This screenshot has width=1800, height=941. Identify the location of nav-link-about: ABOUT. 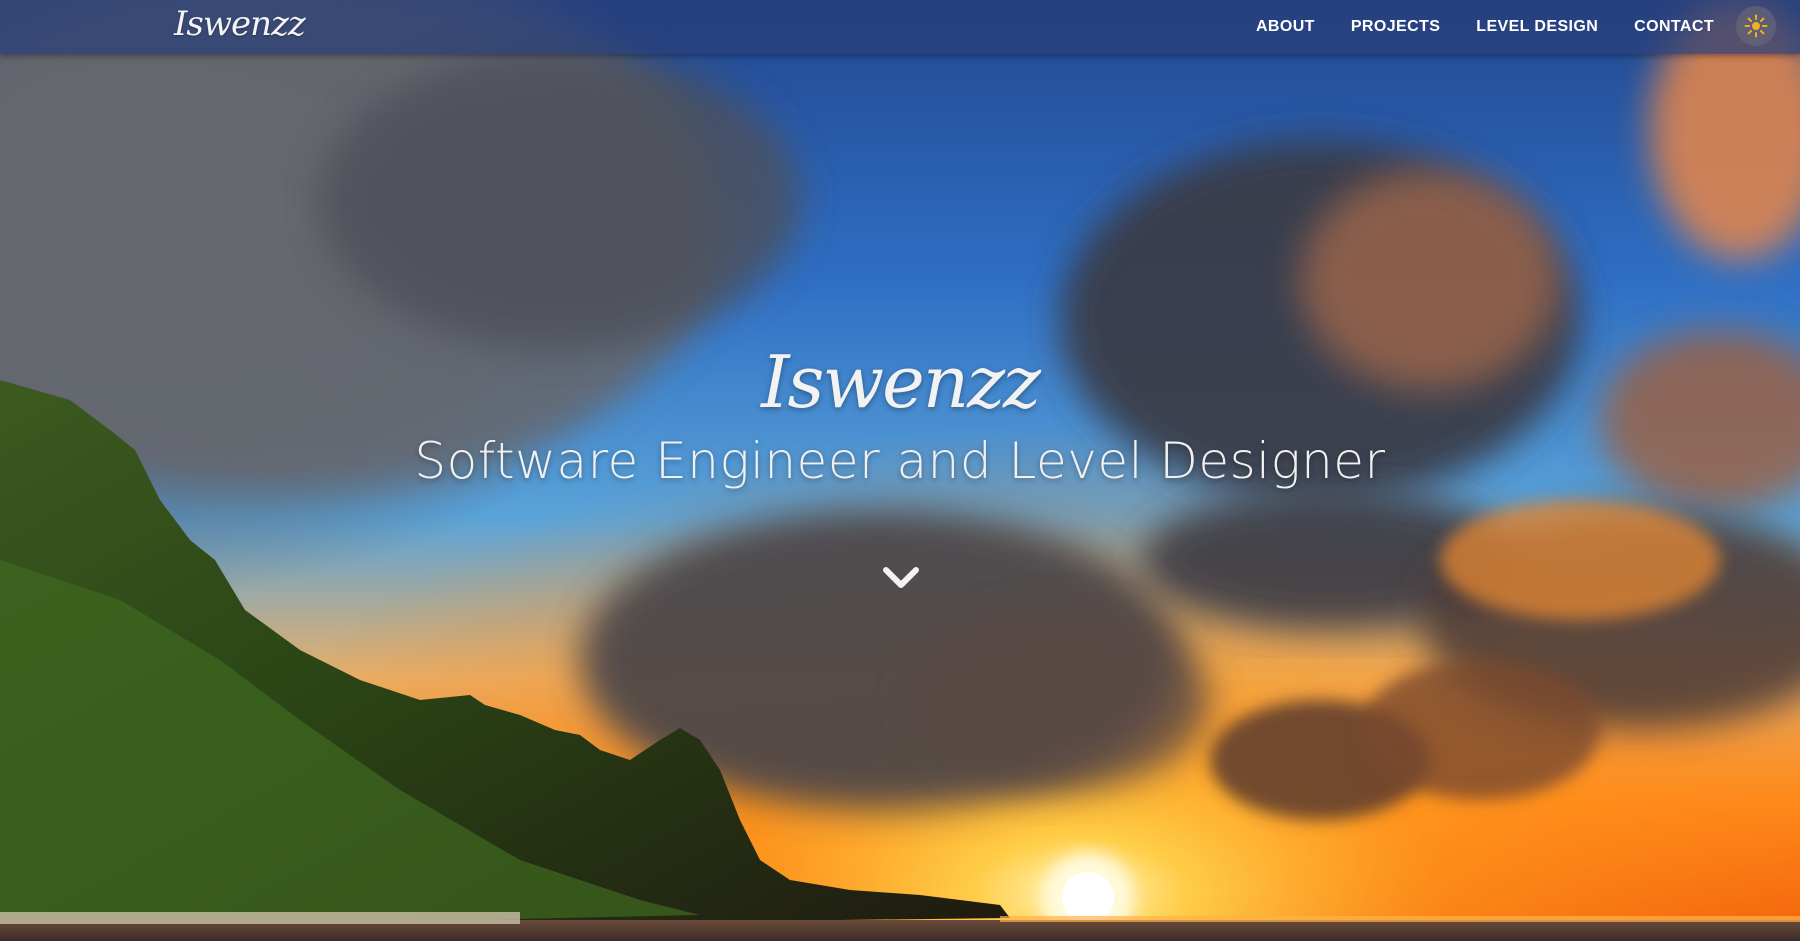
(1285, 27).